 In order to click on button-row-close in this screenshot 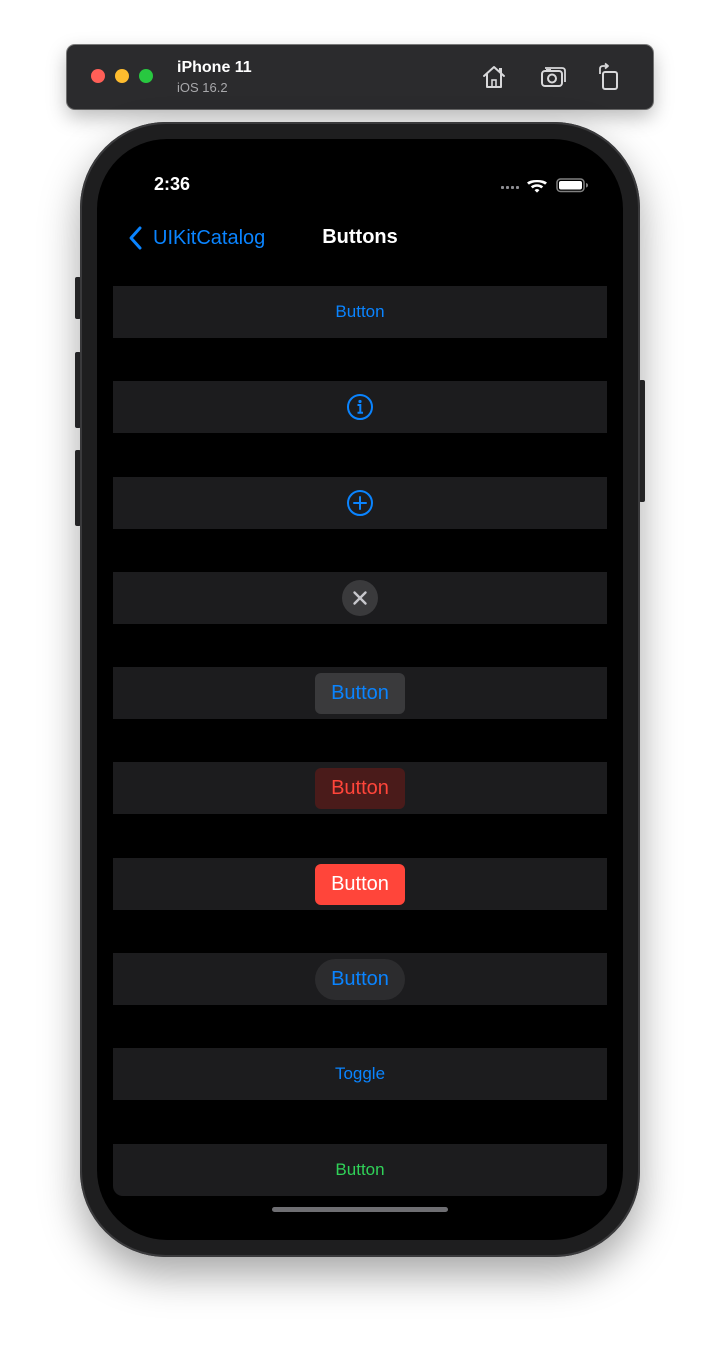, I will do `click(360, 598)`.